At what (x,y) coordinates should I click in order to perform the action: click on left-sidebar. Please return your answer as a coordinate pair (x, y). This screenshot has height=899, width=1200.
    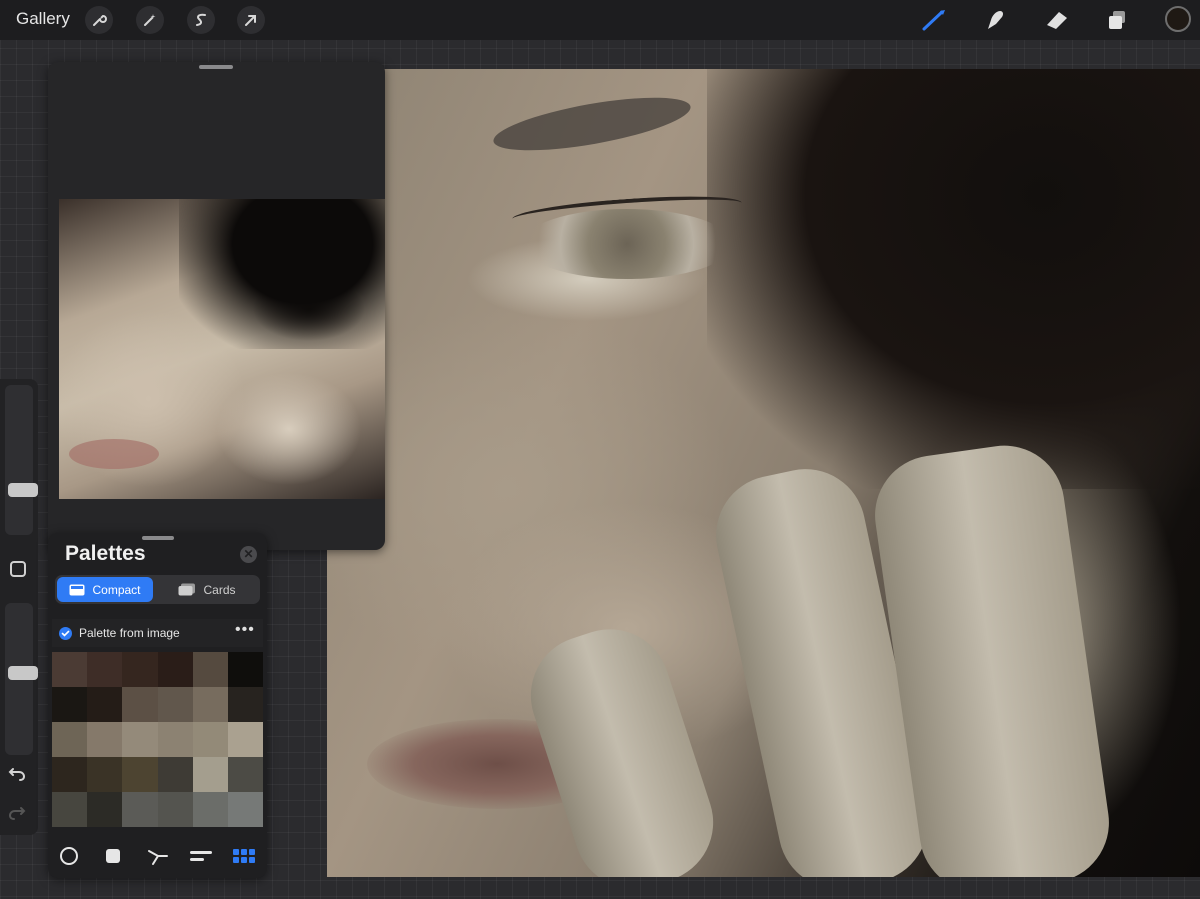
    Looking at the image, I should click on (19, 607).